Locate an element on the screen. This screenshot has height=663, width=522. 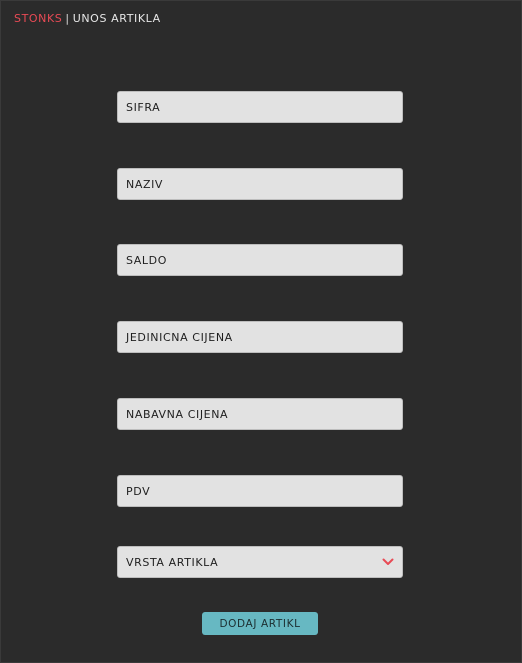
naziv-placeholder: NAZIV is located at coordinates (145, 184).